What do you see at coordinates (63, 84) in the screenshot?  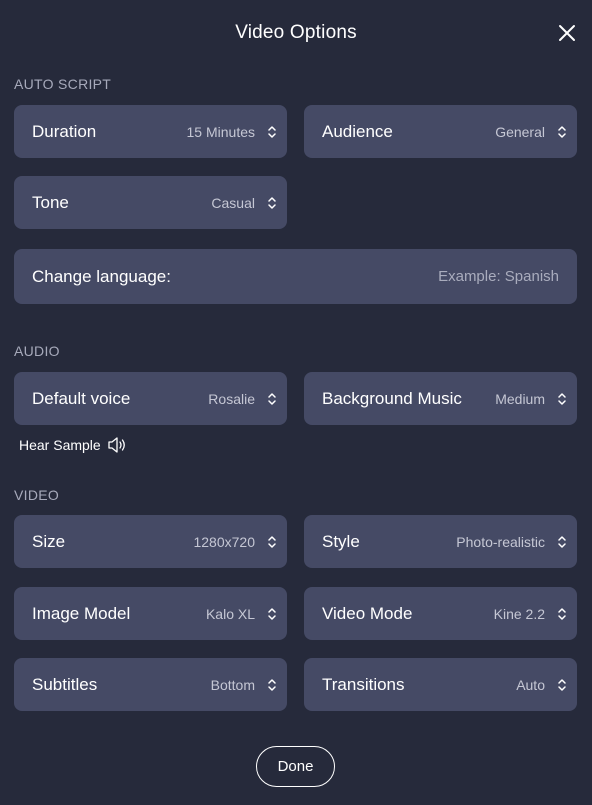 I see `section-label-auto-script: AUTO SCRIPT` at bounding box center [63, 84].